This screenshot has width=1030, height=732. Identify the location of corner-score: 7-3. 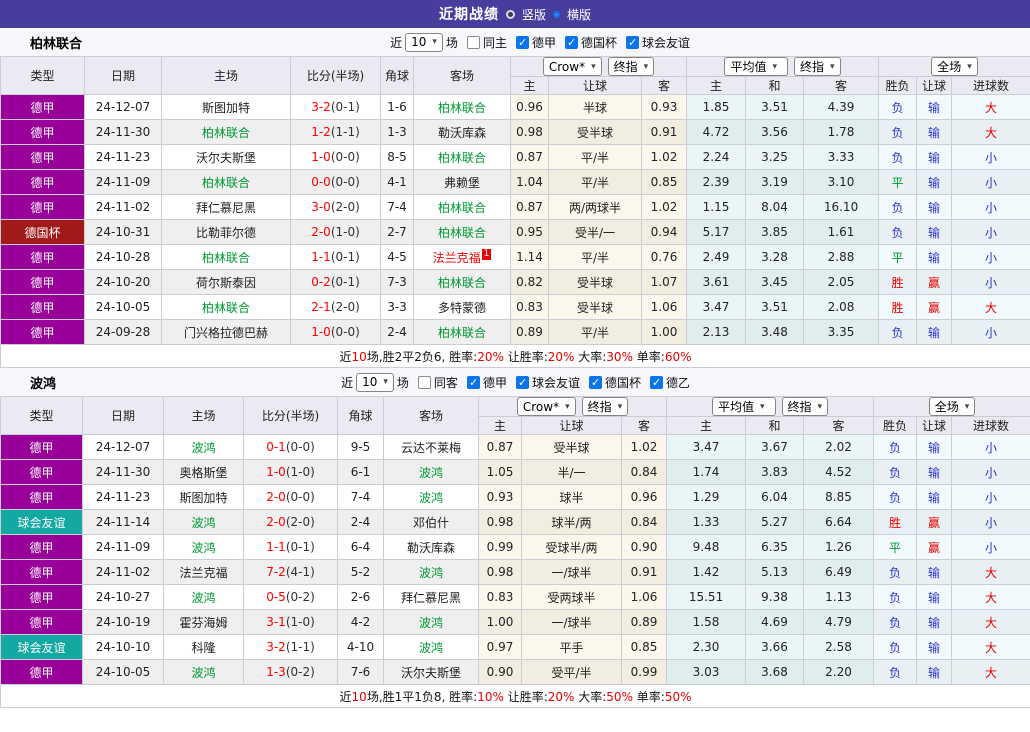
(397, 282).